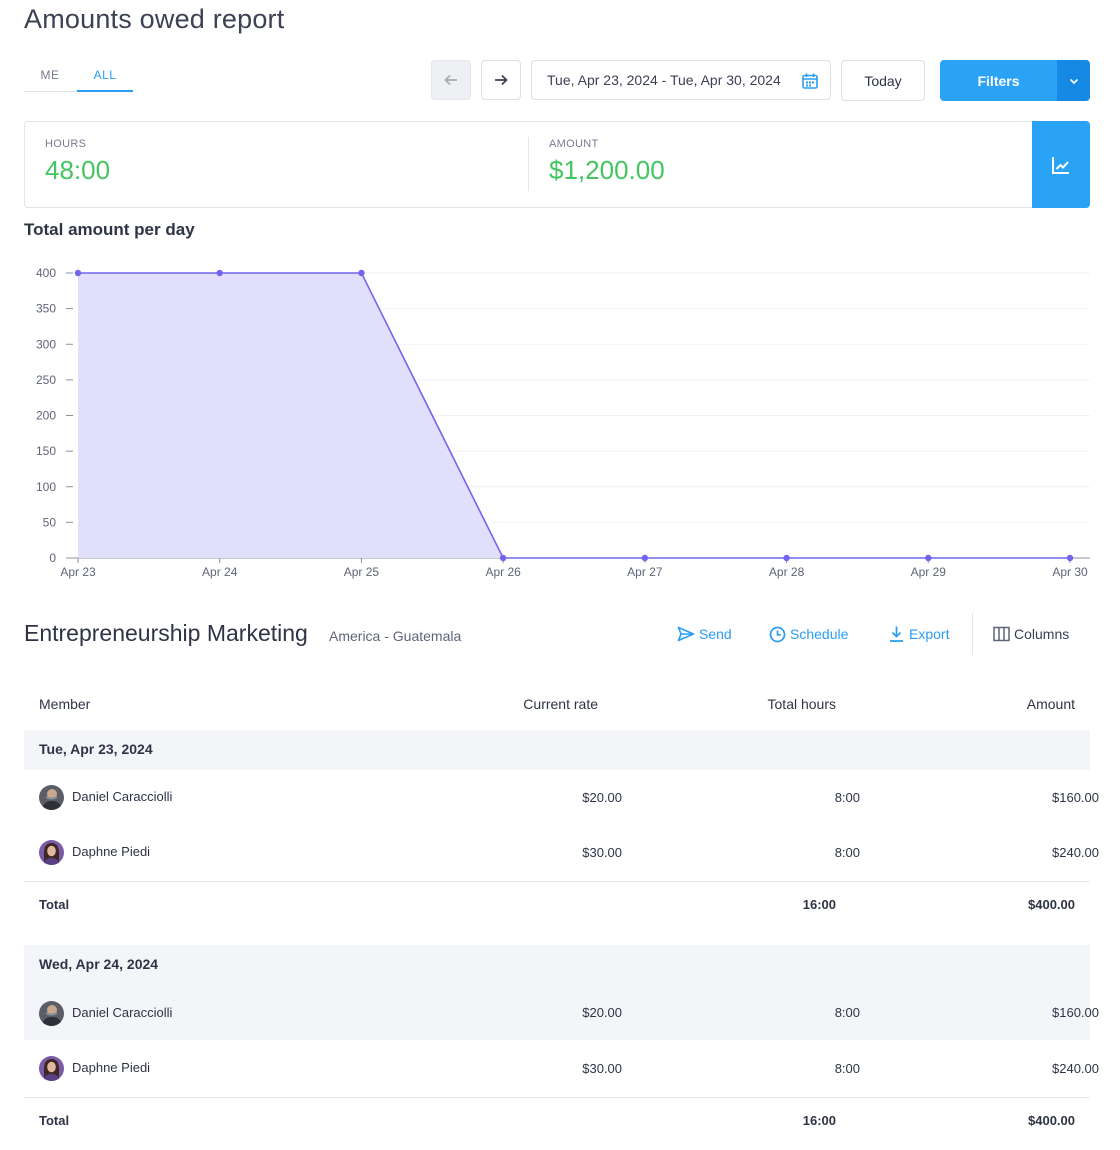 This screenshot has width=1120, height=1150. What do you see at coordinates (777, 634) in the screenshot?
I see `clock-icon` at bounding box center [777, 634].